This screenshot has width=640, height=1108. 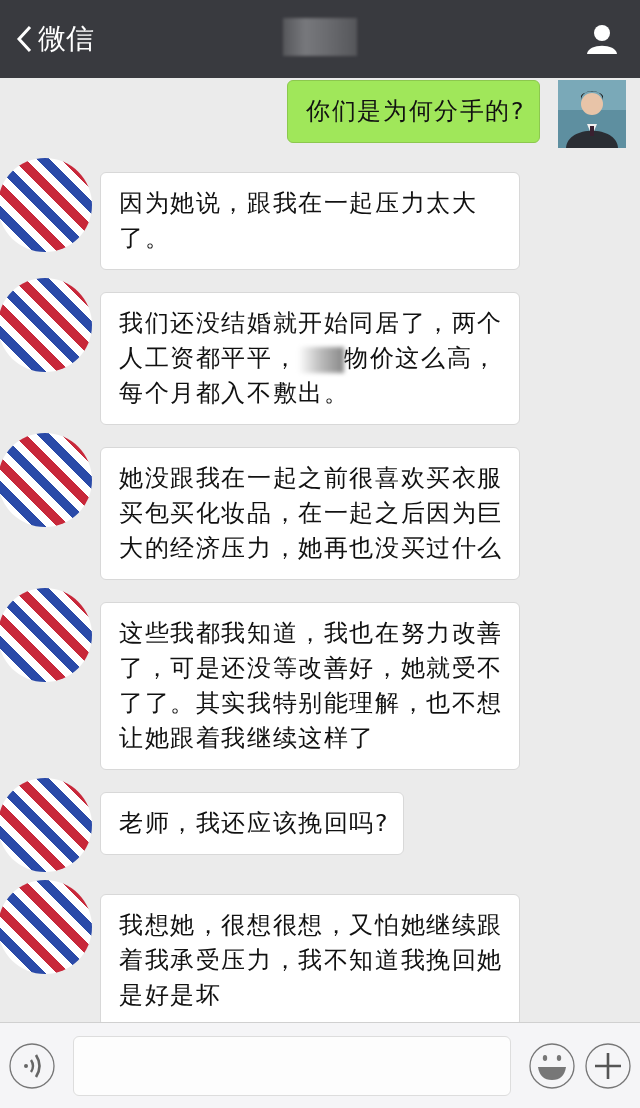 What do you see at coordinates (552, 1065) in the screenshot?
I see `smiley-icon` at bounding box center [552, 1065].